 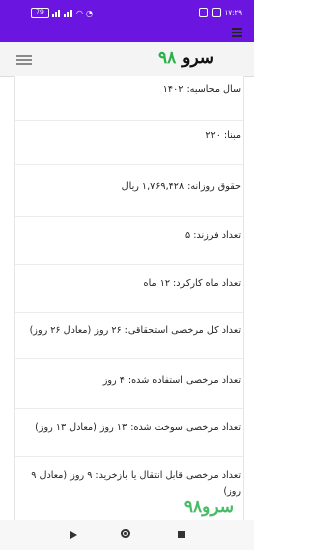 I want to click on hamburger-icon, so click(x=24, y=60).